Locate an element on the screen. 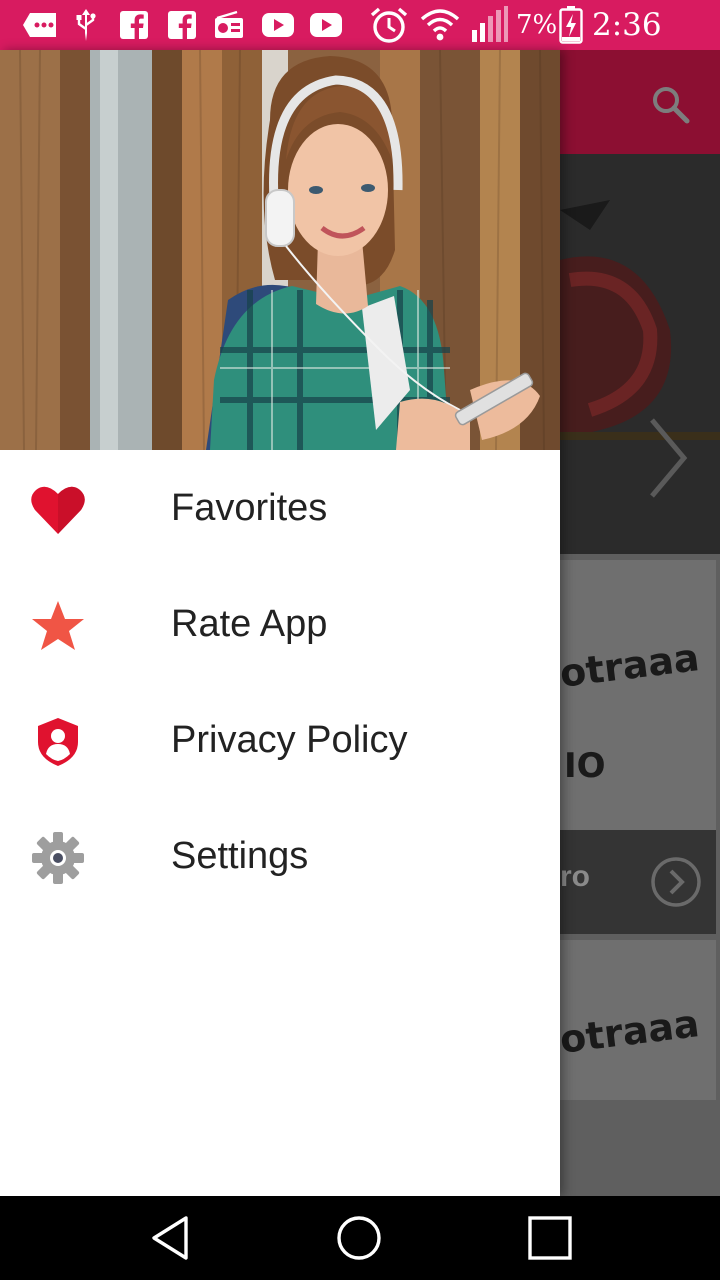 The height and width of the screenshot is (1280, 720). system-nav-bar is located at coordinates (360, 1238).